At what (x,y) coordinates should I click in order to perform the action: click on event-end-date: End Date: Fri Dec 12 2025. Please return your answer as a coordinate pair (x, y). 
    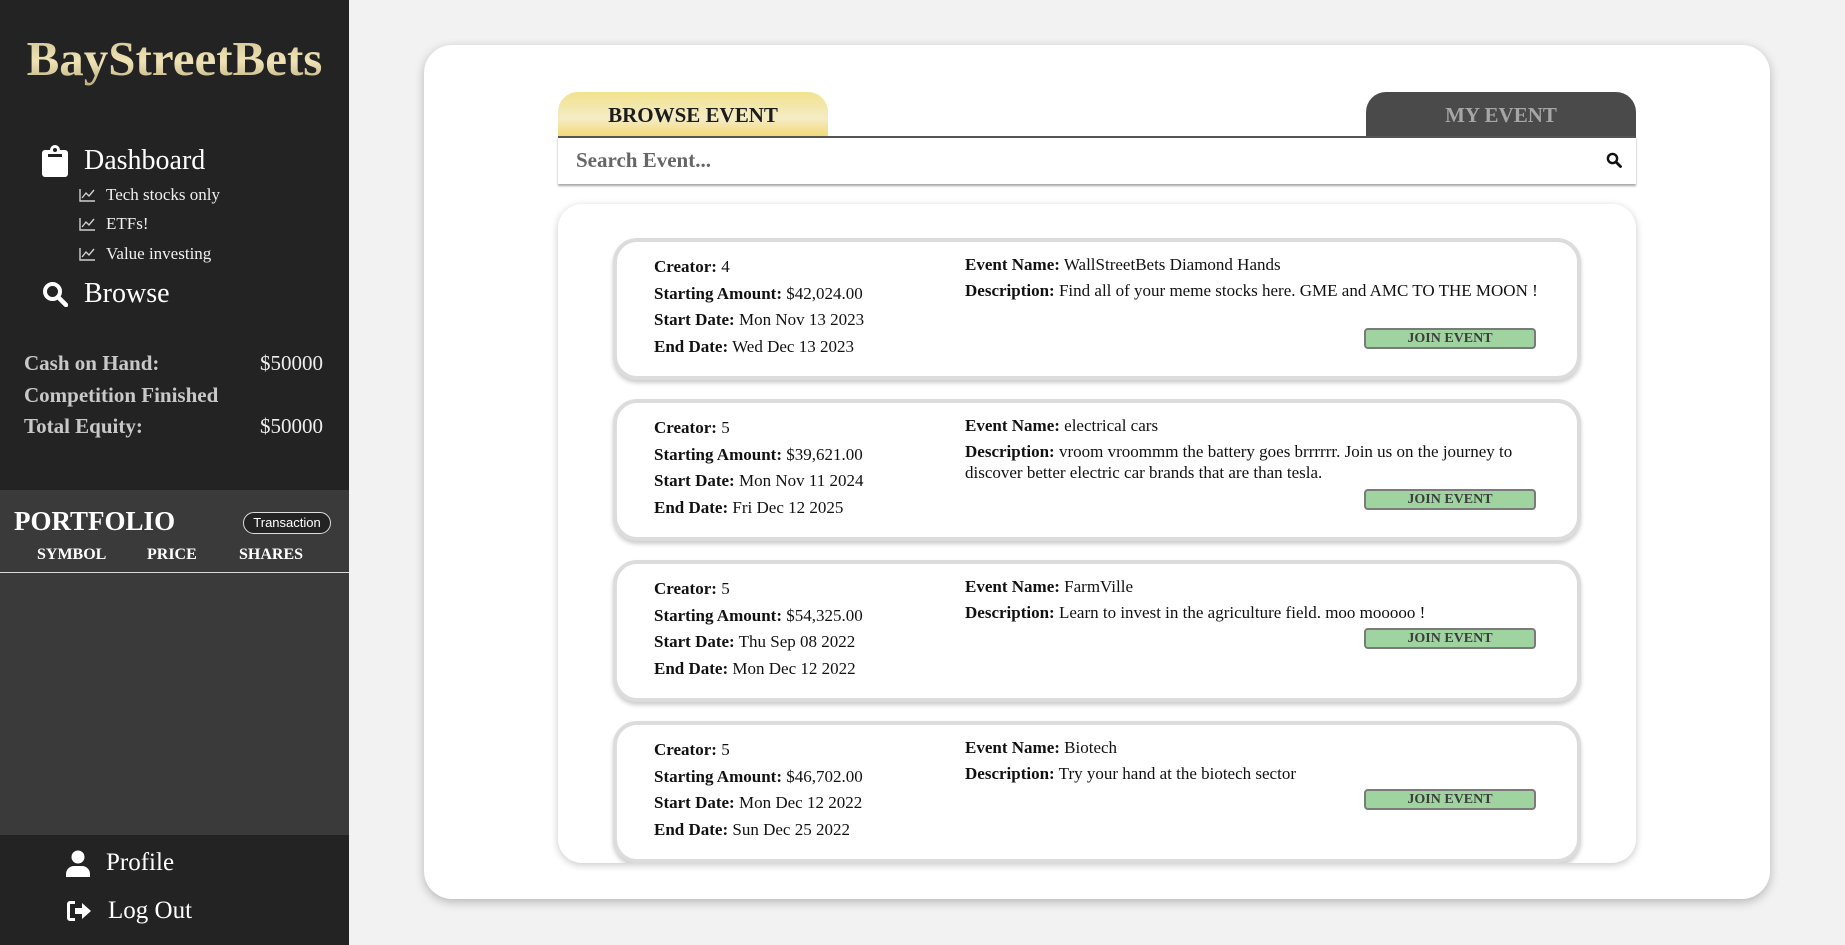
    Looking at the image, I should click on (799, 508).